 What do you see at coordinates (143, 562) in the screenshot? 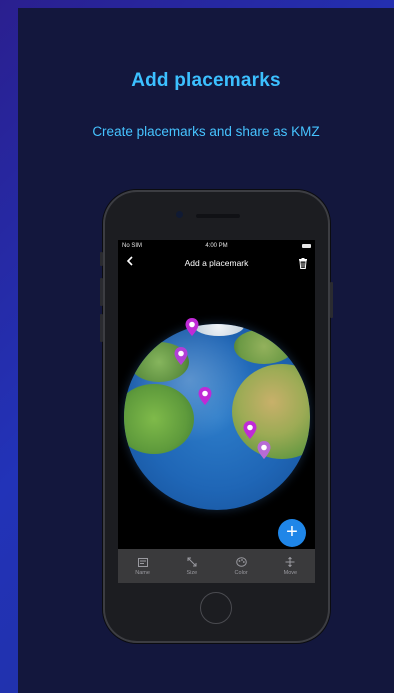
I see `name-icon` at bounding box center [143, 562].